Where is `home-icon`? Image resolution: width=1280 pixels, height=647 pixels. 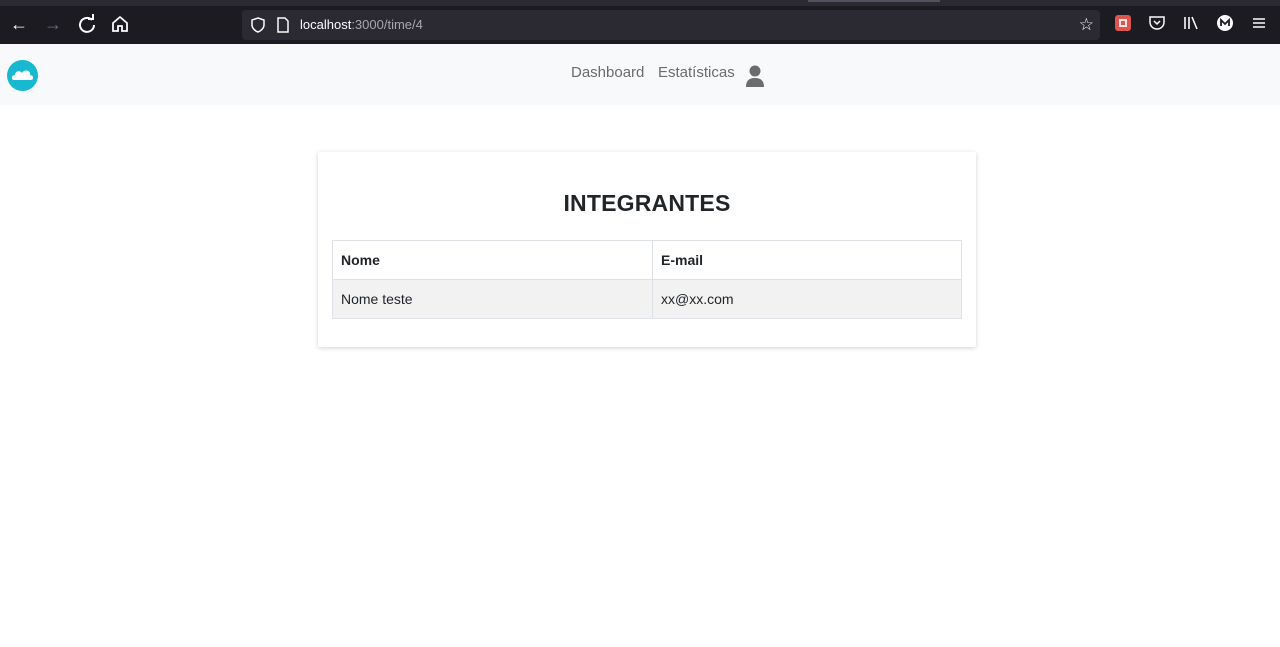 home-icon is located at coordinates (120, 24).